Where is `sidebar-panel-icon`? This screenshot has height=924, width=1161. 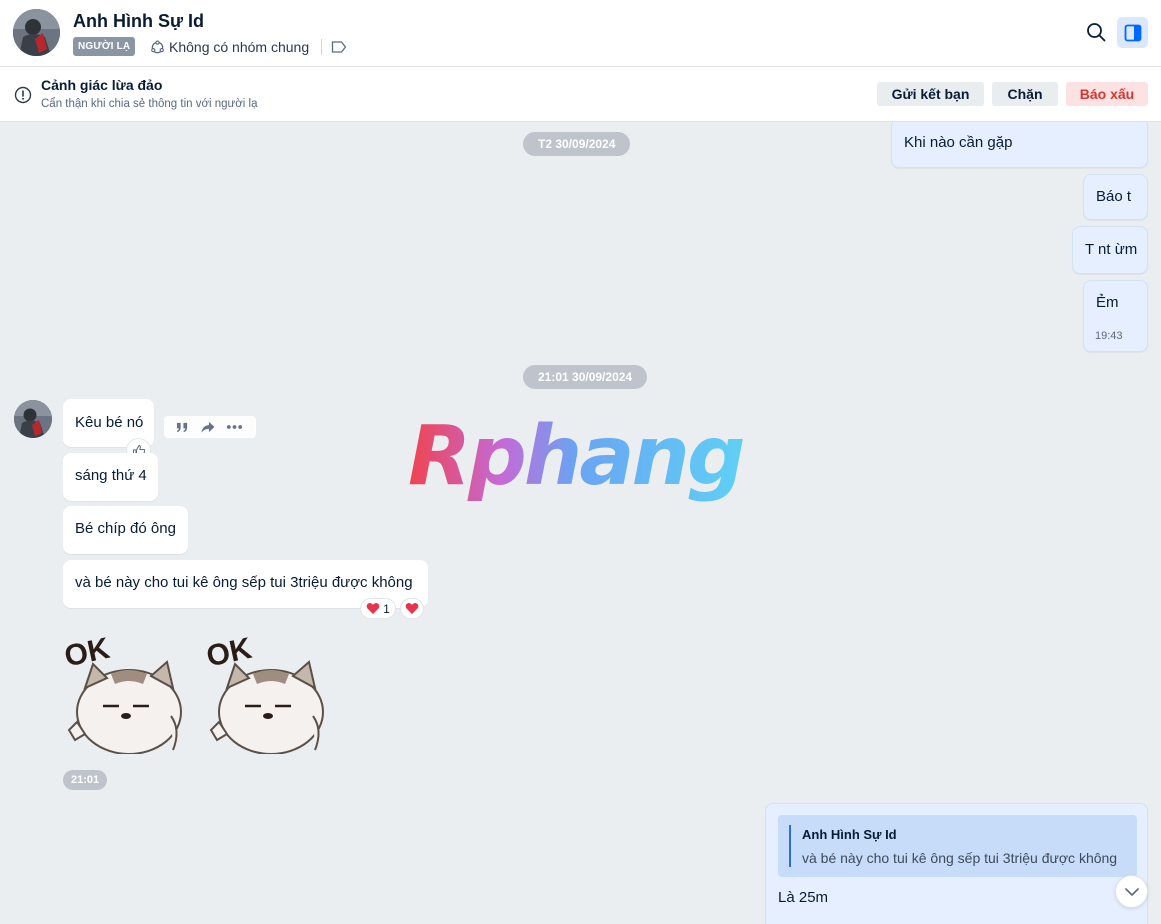 sidebar-panel-icon is located at coordinates (1132, 32).